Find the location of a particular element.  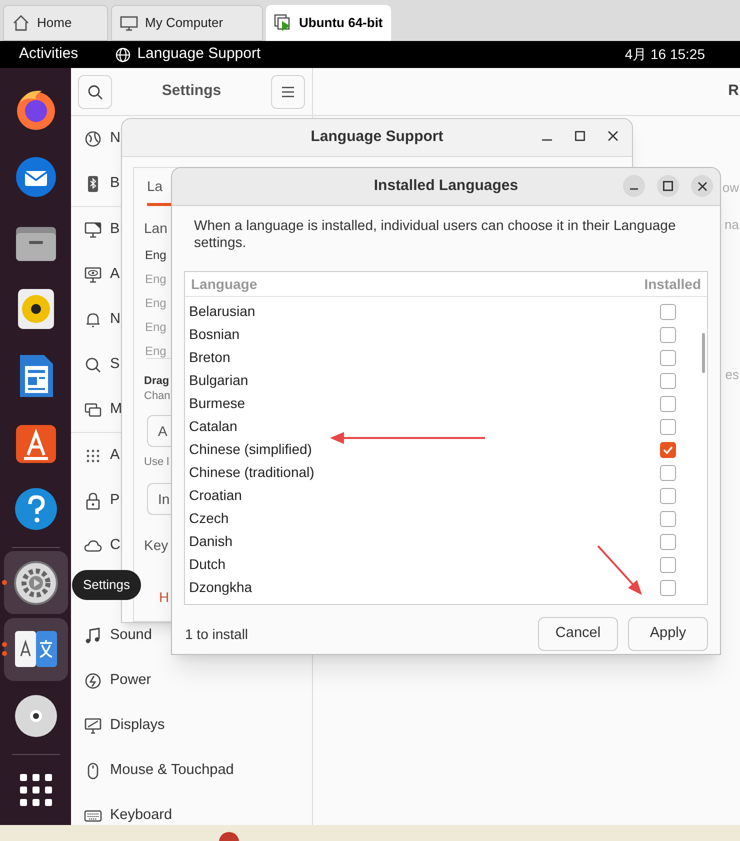

sidebar-item: P is located at coordinates (95, 500).